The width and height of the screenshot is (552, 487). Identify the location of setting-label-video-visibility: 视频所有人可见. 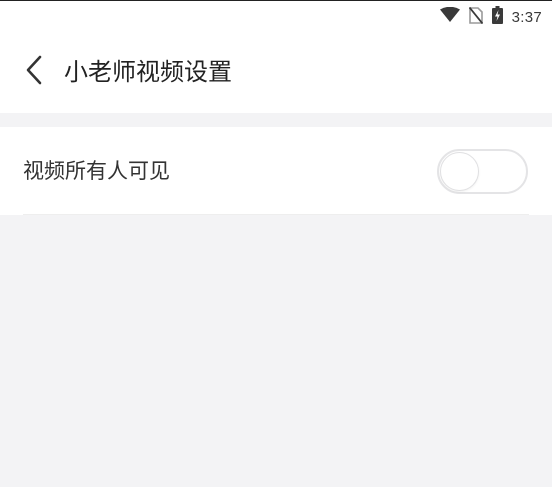
(96, 171).